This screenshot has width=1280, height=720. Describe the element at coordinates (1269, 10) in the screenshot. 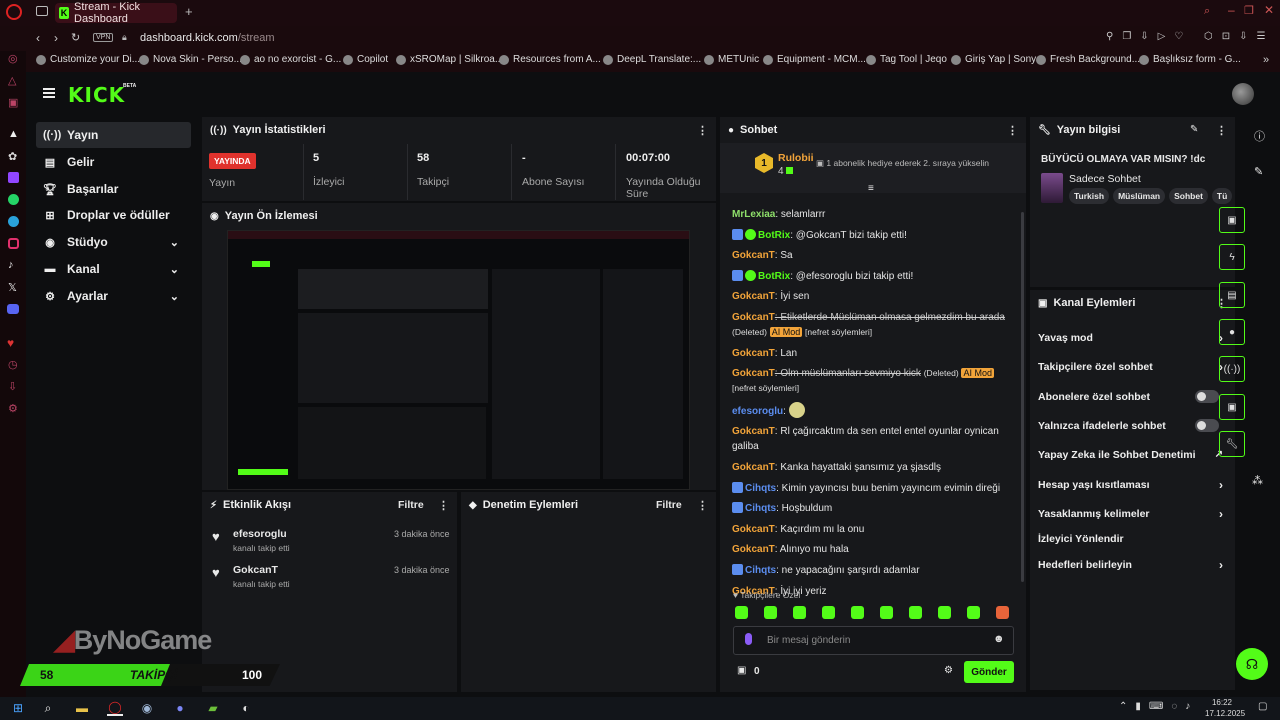

I see `close-window-icon: ✕` at that location.